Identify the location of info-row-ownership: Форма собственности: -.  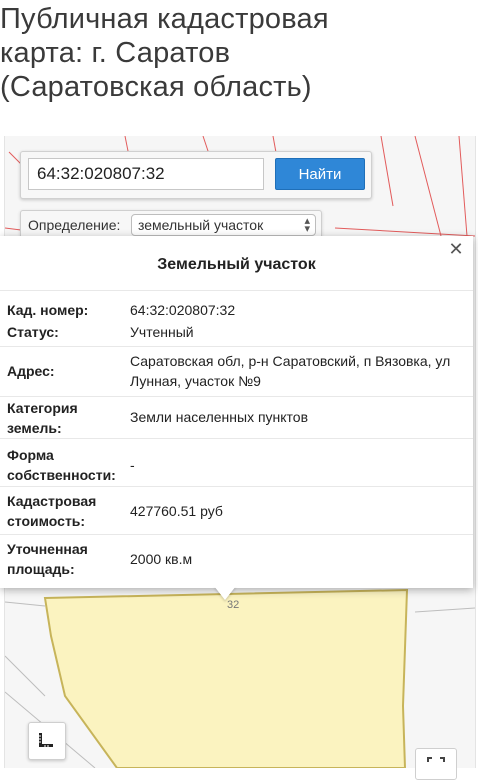
(236, 462).